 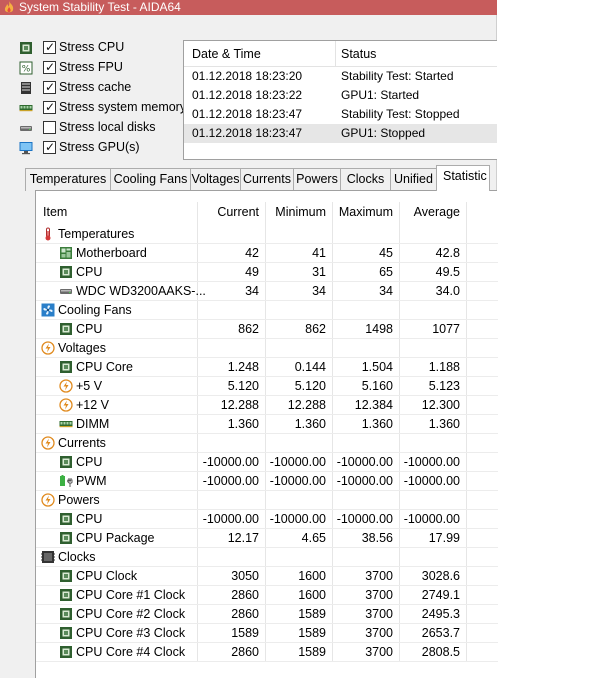 I want to click on sensor-label: CPU Core #4 Clock, so click(x=131, y=652).